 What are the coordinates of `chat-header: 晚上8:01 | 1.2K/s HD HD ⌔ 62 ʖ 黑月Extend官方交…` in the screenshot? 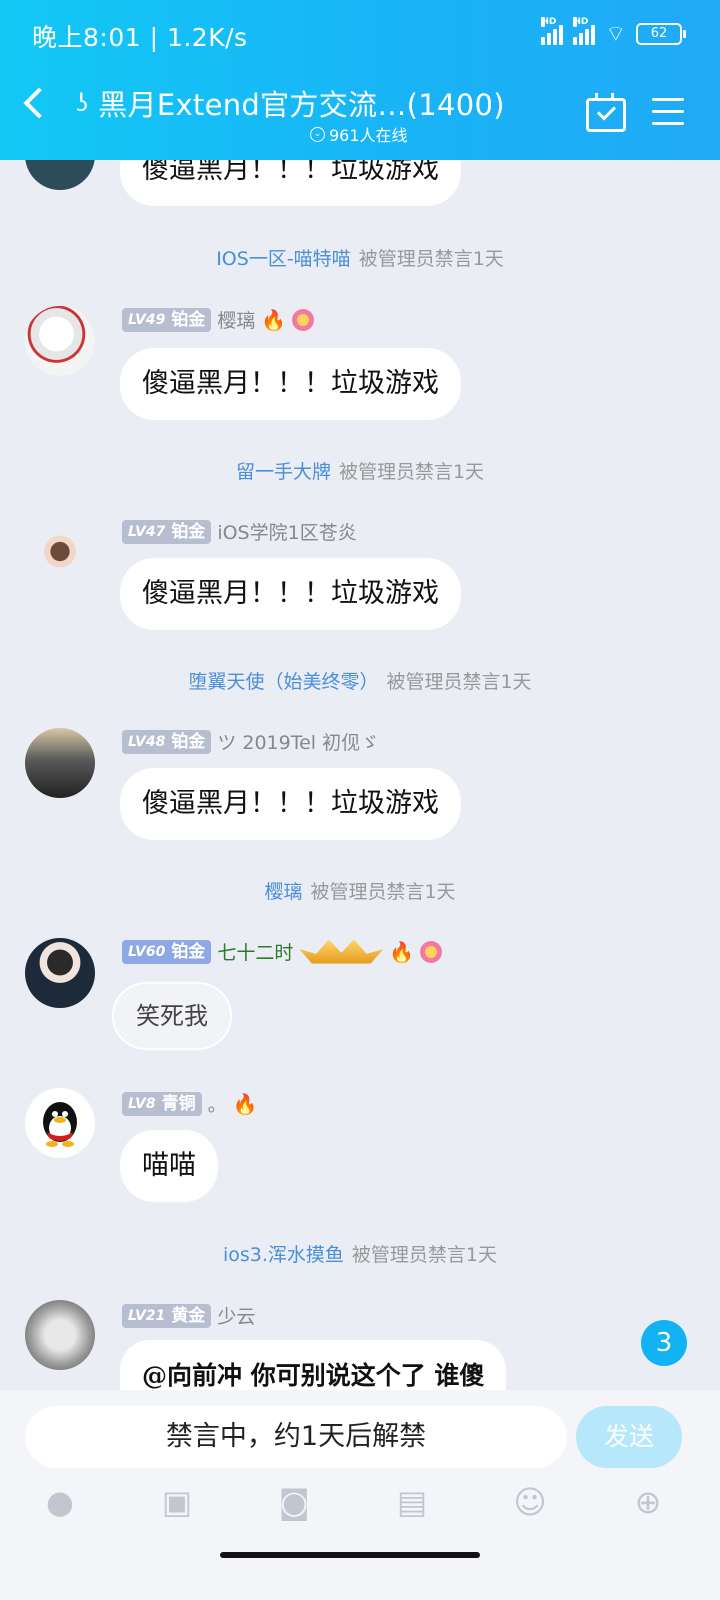 It's located at (360, 80).